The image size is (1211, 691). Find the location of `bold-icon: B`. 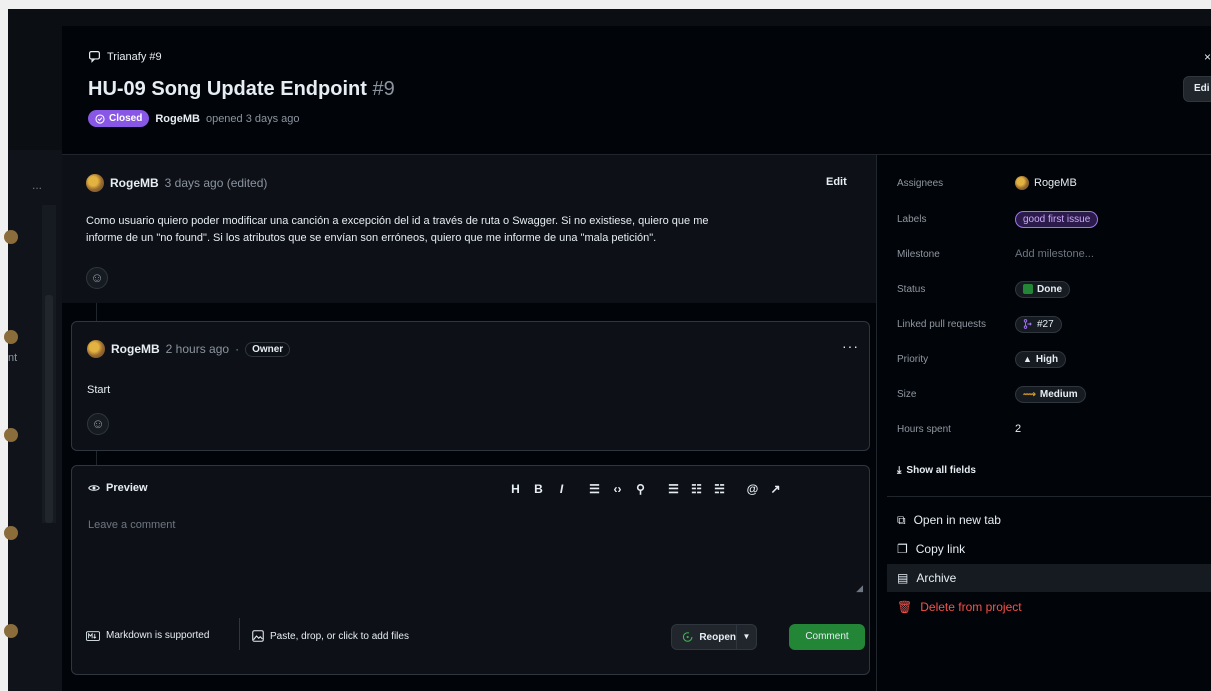

bold-icon: B is located at coordinates (538, 489).